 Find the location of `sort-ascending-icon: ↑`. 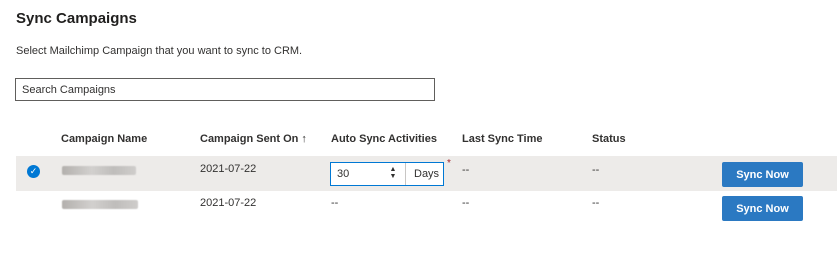

sort-ascending-icon: ↑ is located at coordinates (304, 139).